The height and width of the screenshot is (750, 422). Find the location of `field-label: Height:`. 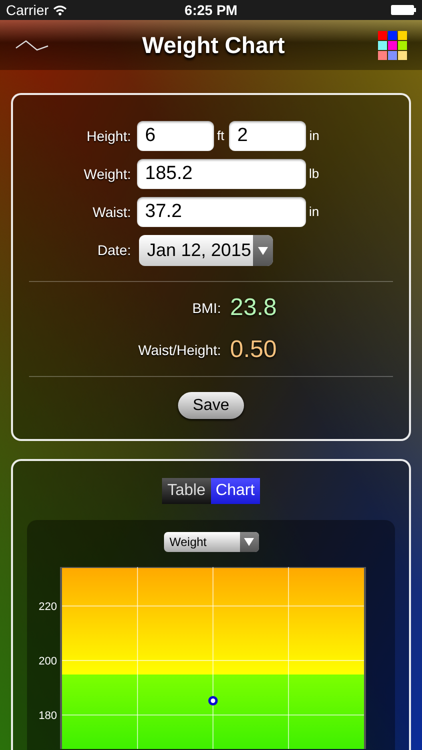

field-label: Height: is located at coordinates (109, 136).